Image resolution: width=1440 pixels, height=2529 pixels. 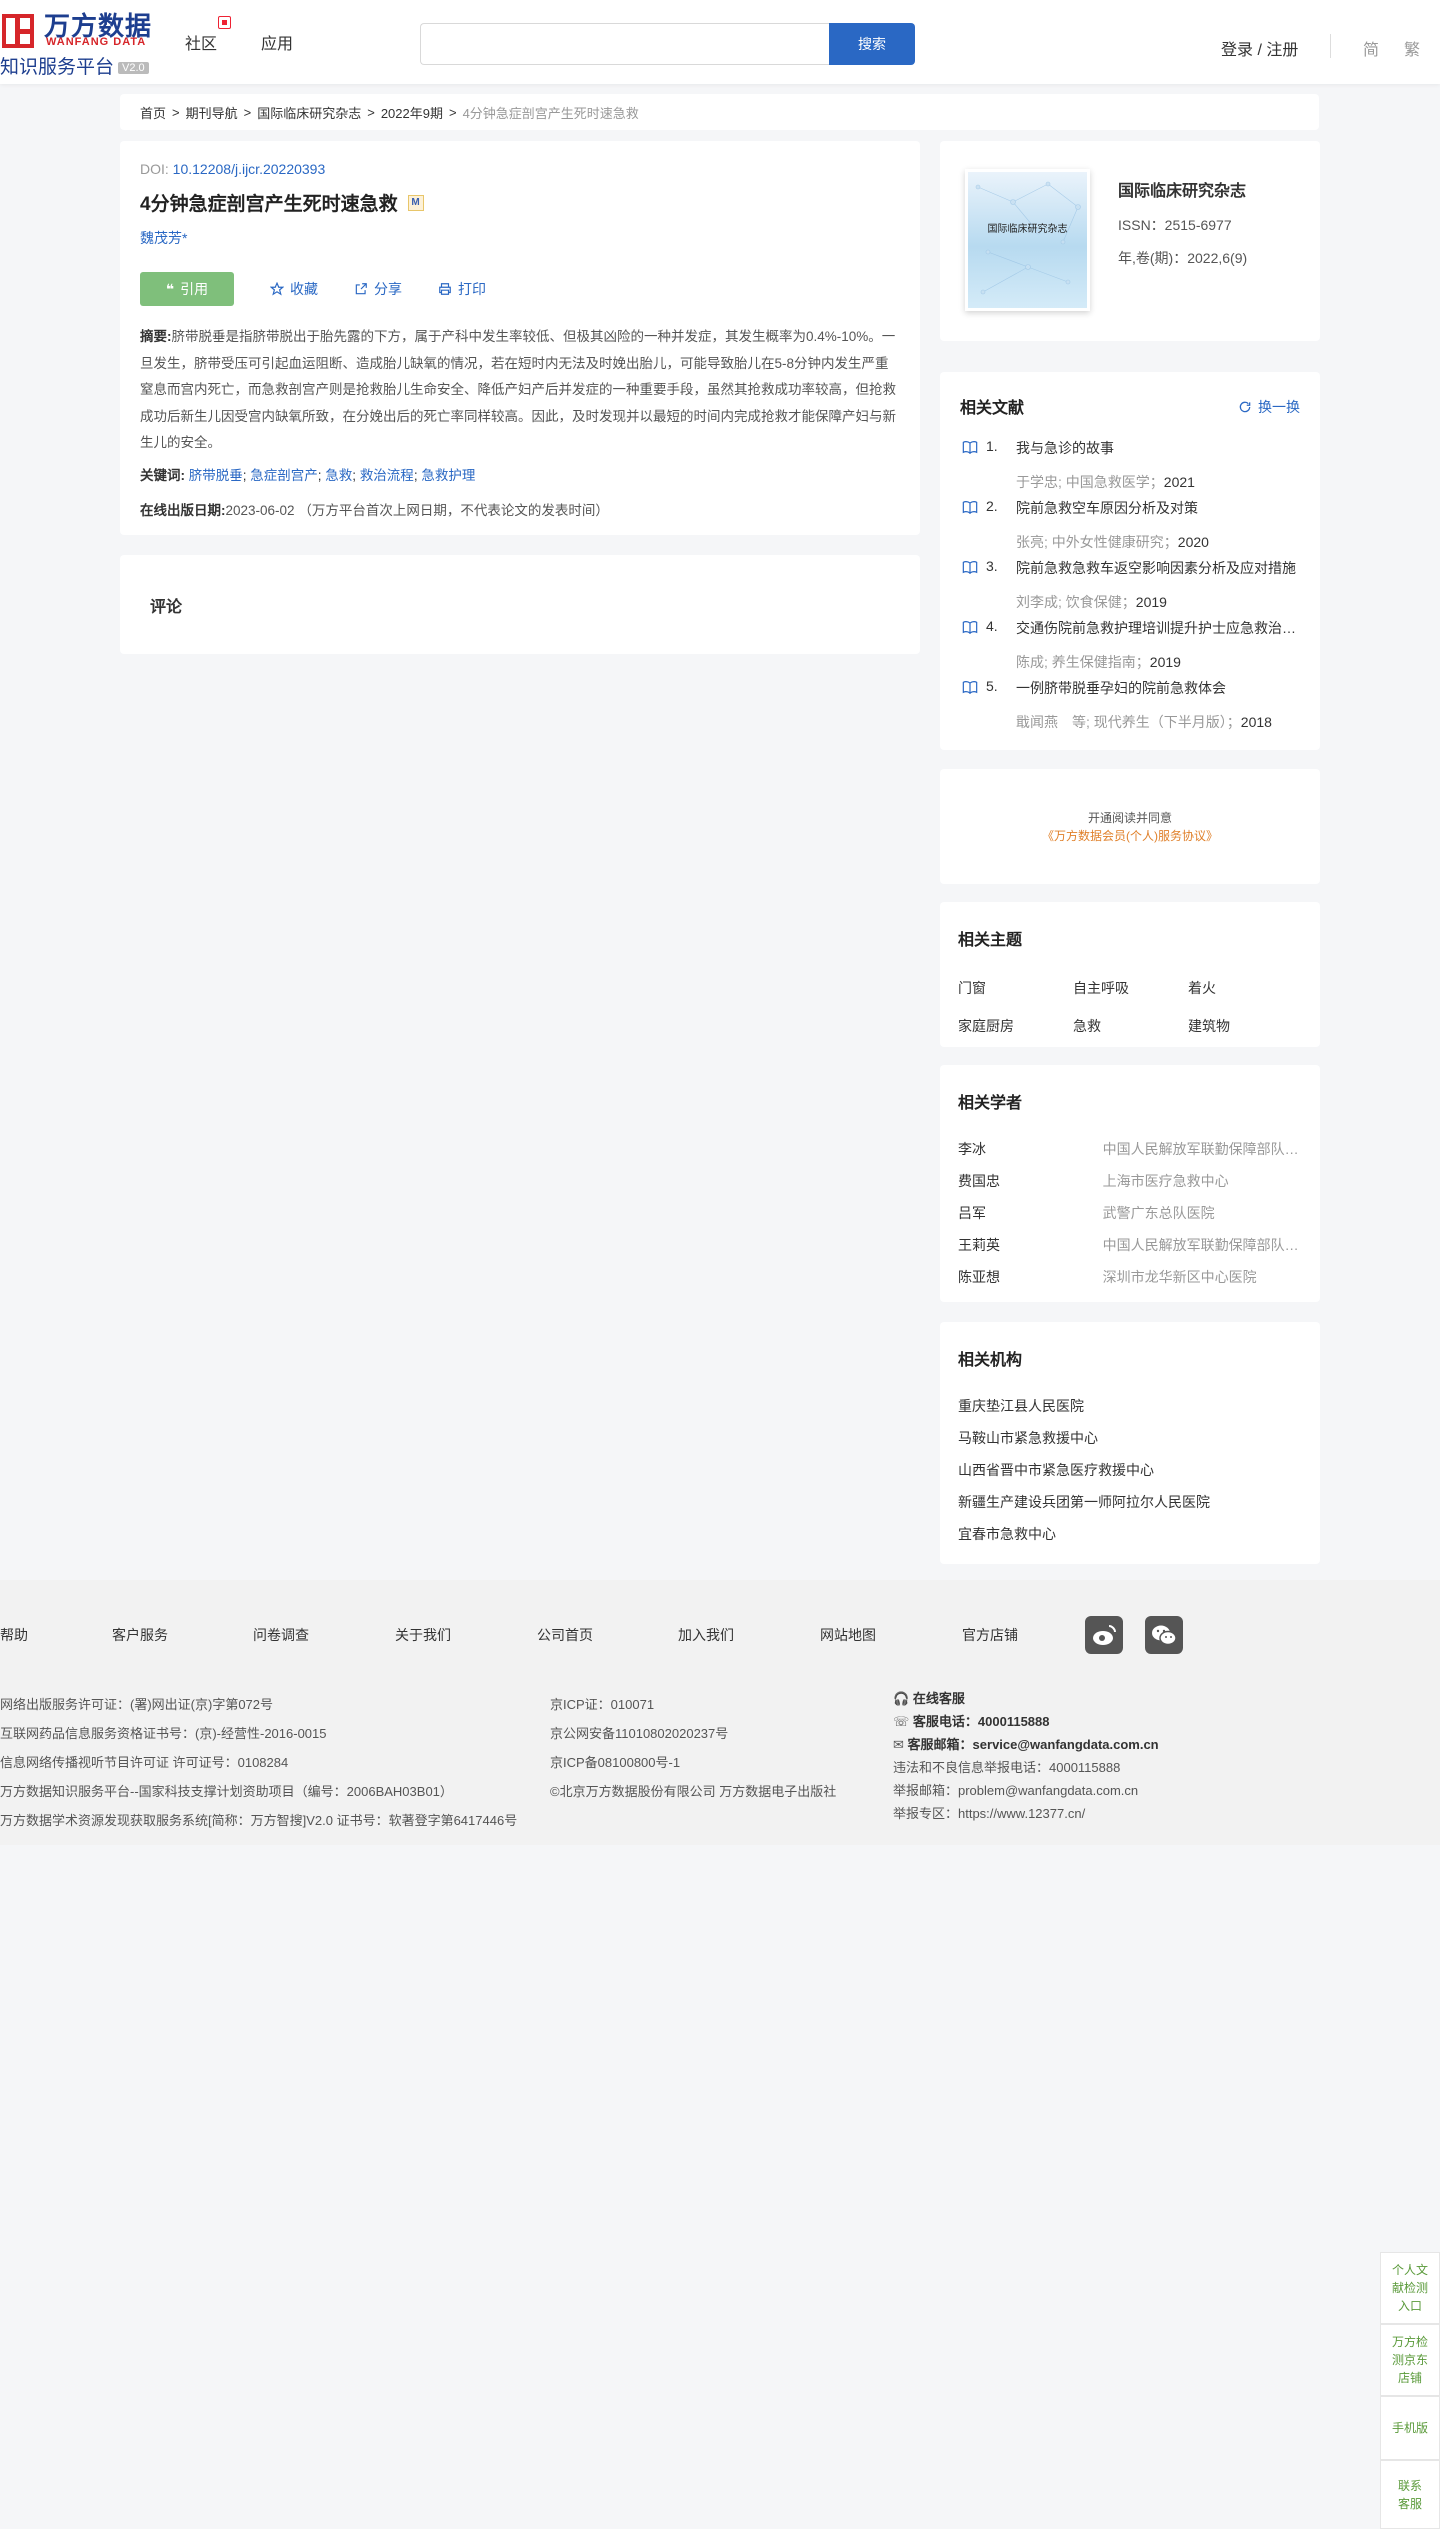 What do you see at coordinates (1165, 662) in the screenshot?
I see `related-year: 2019` at bounding box center [1165, 662].